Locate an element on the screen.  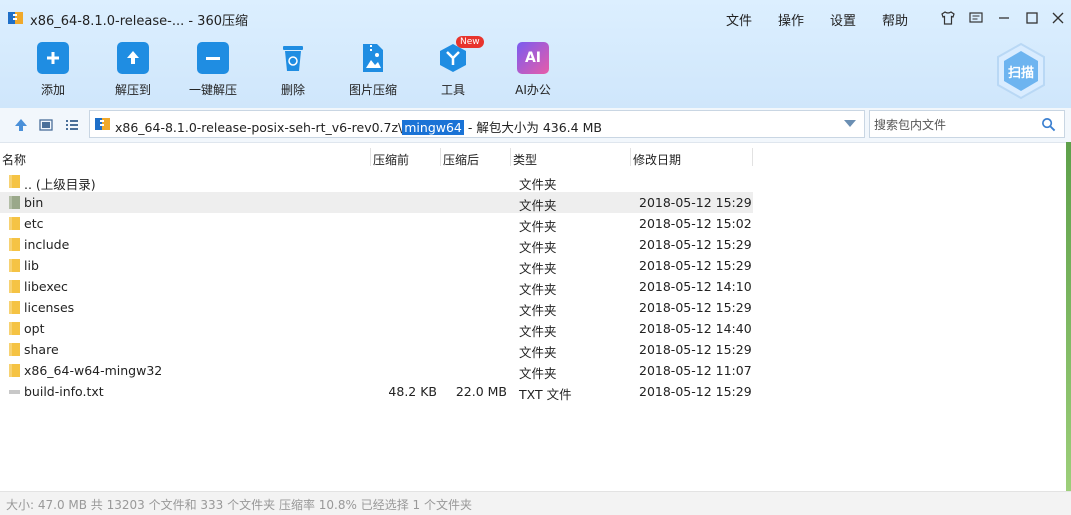
file-name: x86_64-w64-mingw32 is located at coordinates (93, 370).